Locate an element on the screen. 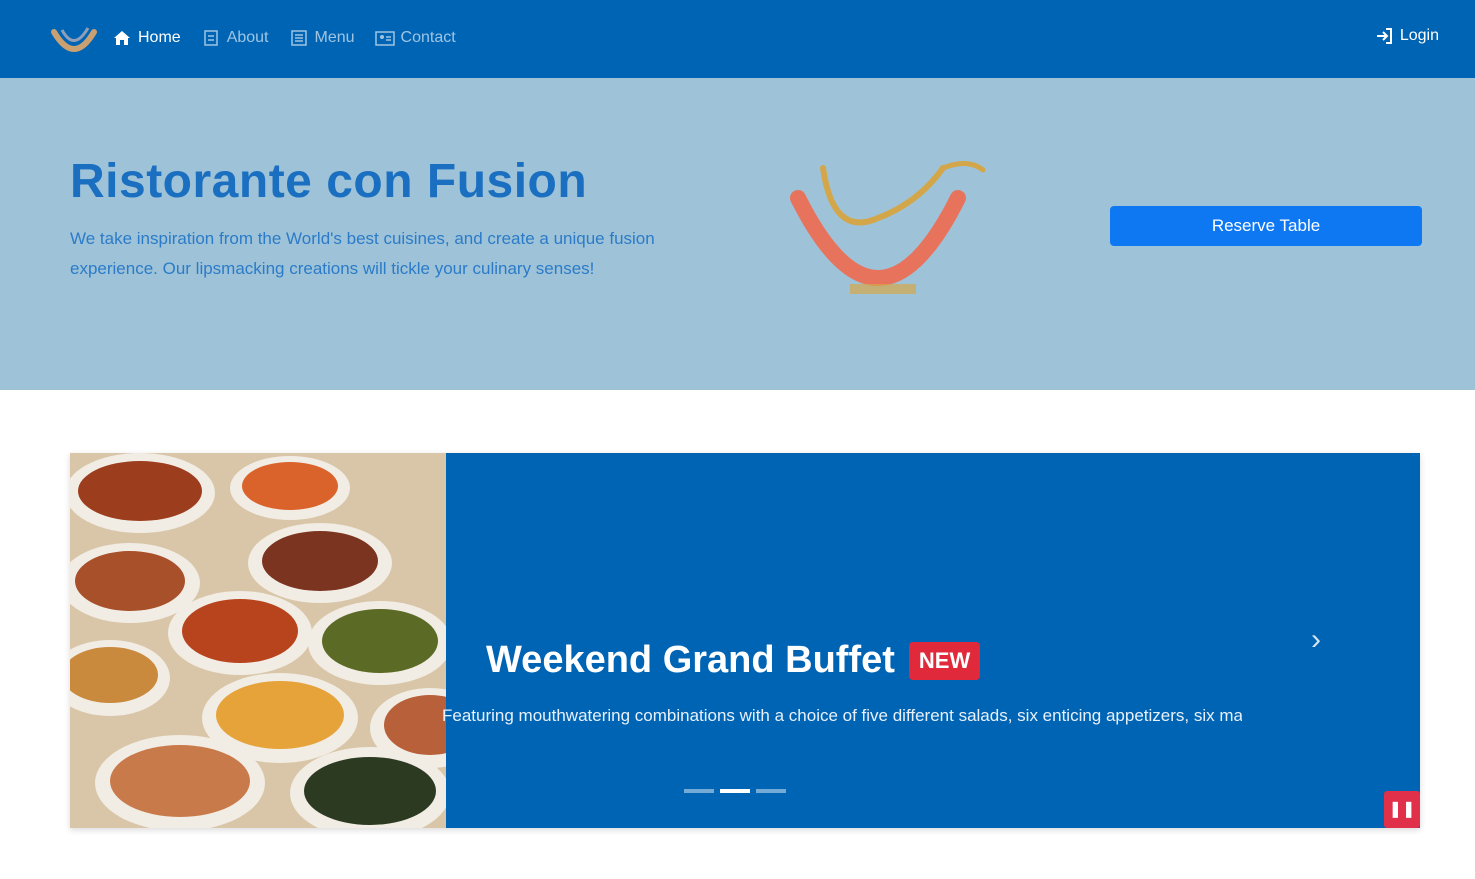 The height and width of the screenshot is (879, 1475). buffet-illustration is located at coordinates (258, 640).